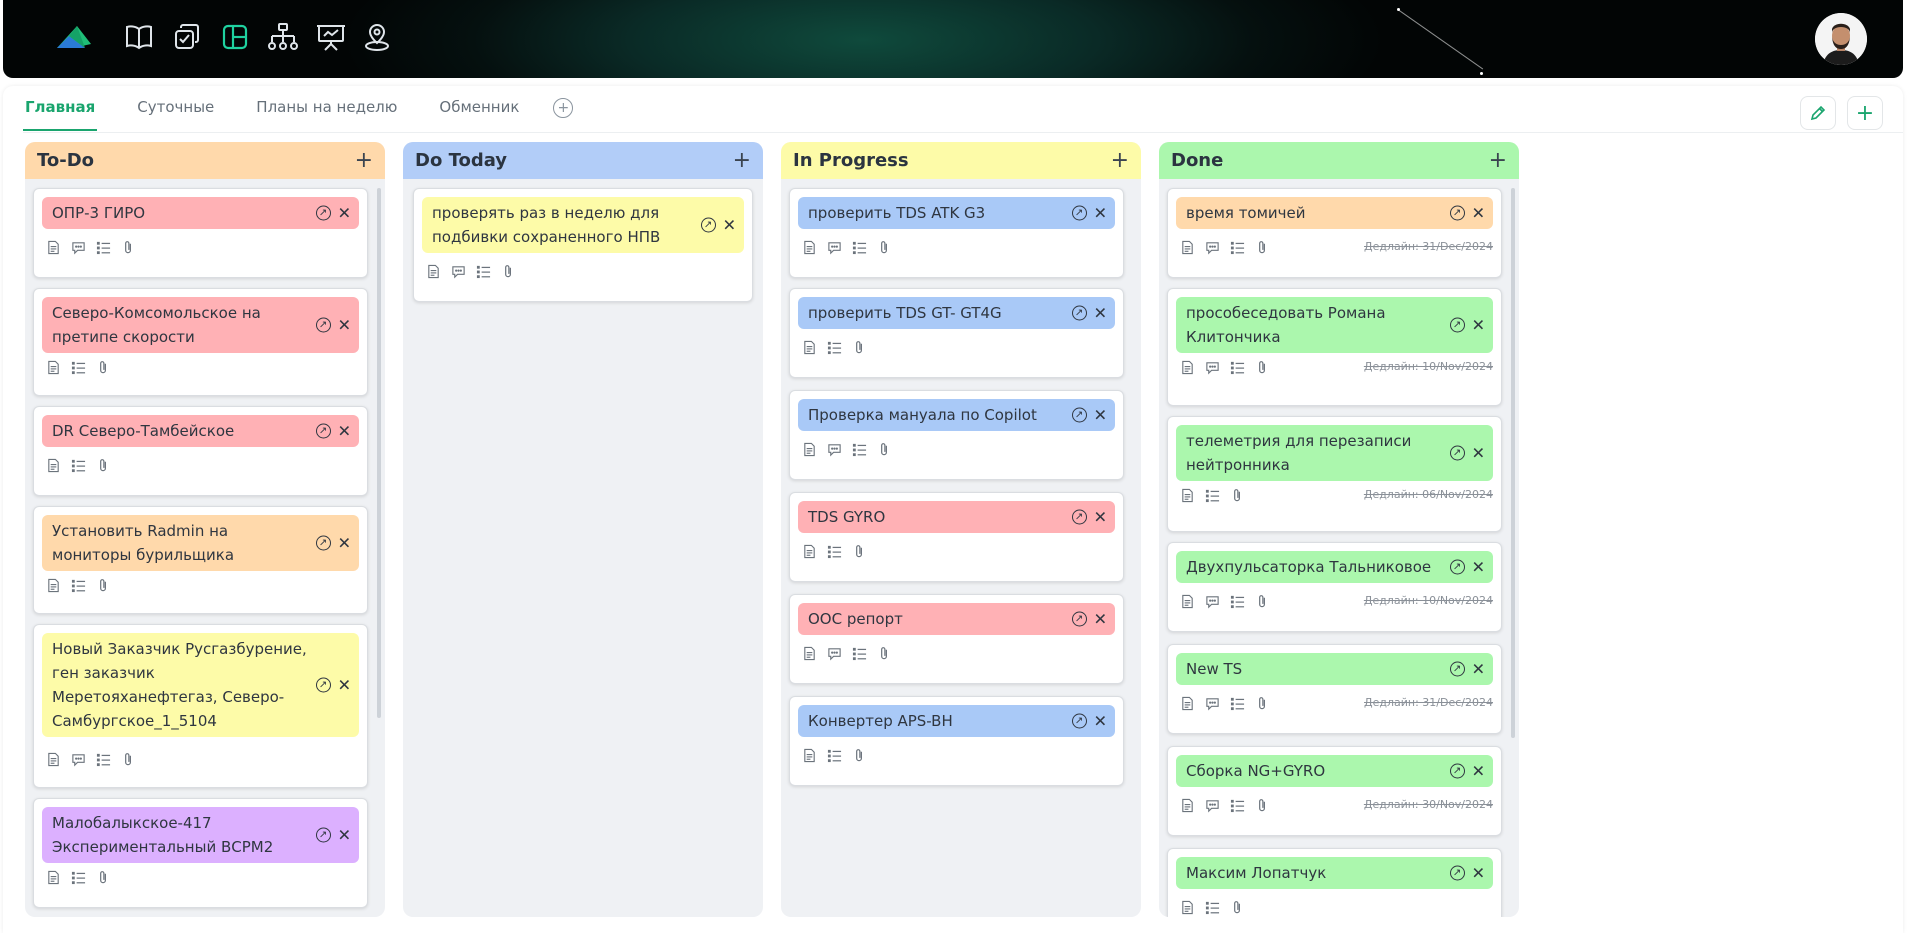 The height and width of the screenshot is (933, 1910). What do you see at coordinates (283, 37) in the screenshot?
I see `structure-icon` at bounding box center [283, 37].